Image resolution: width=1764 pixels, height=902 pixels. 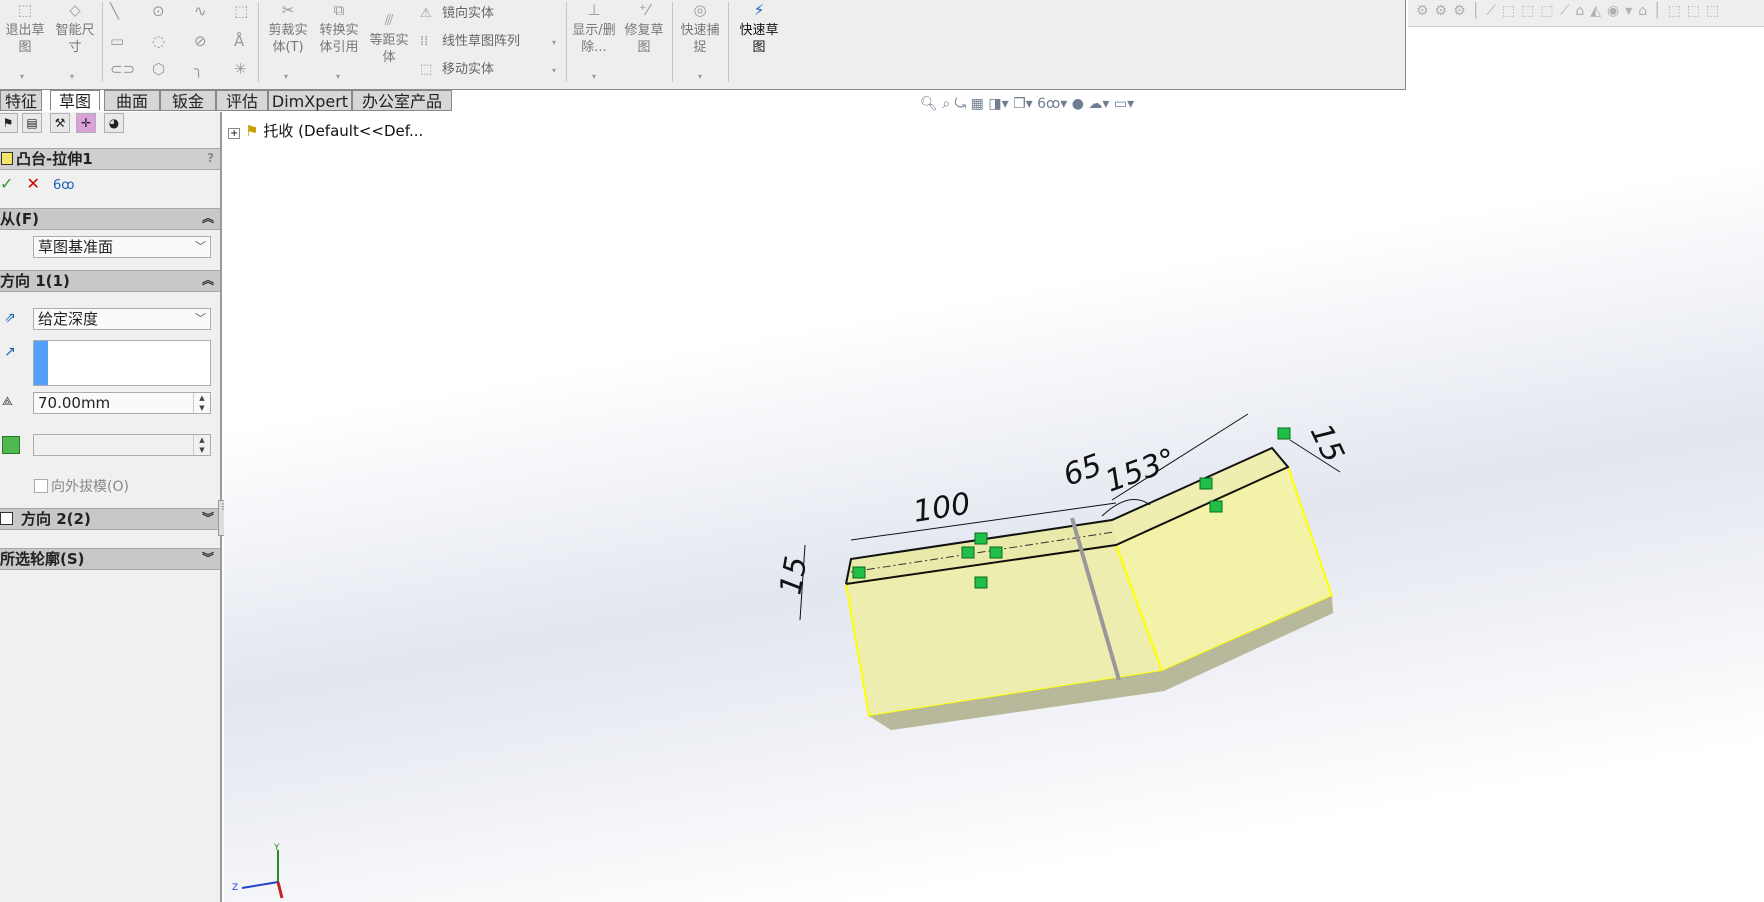 I want to click on dim-length-label: 100, so click(x=942, y=508).